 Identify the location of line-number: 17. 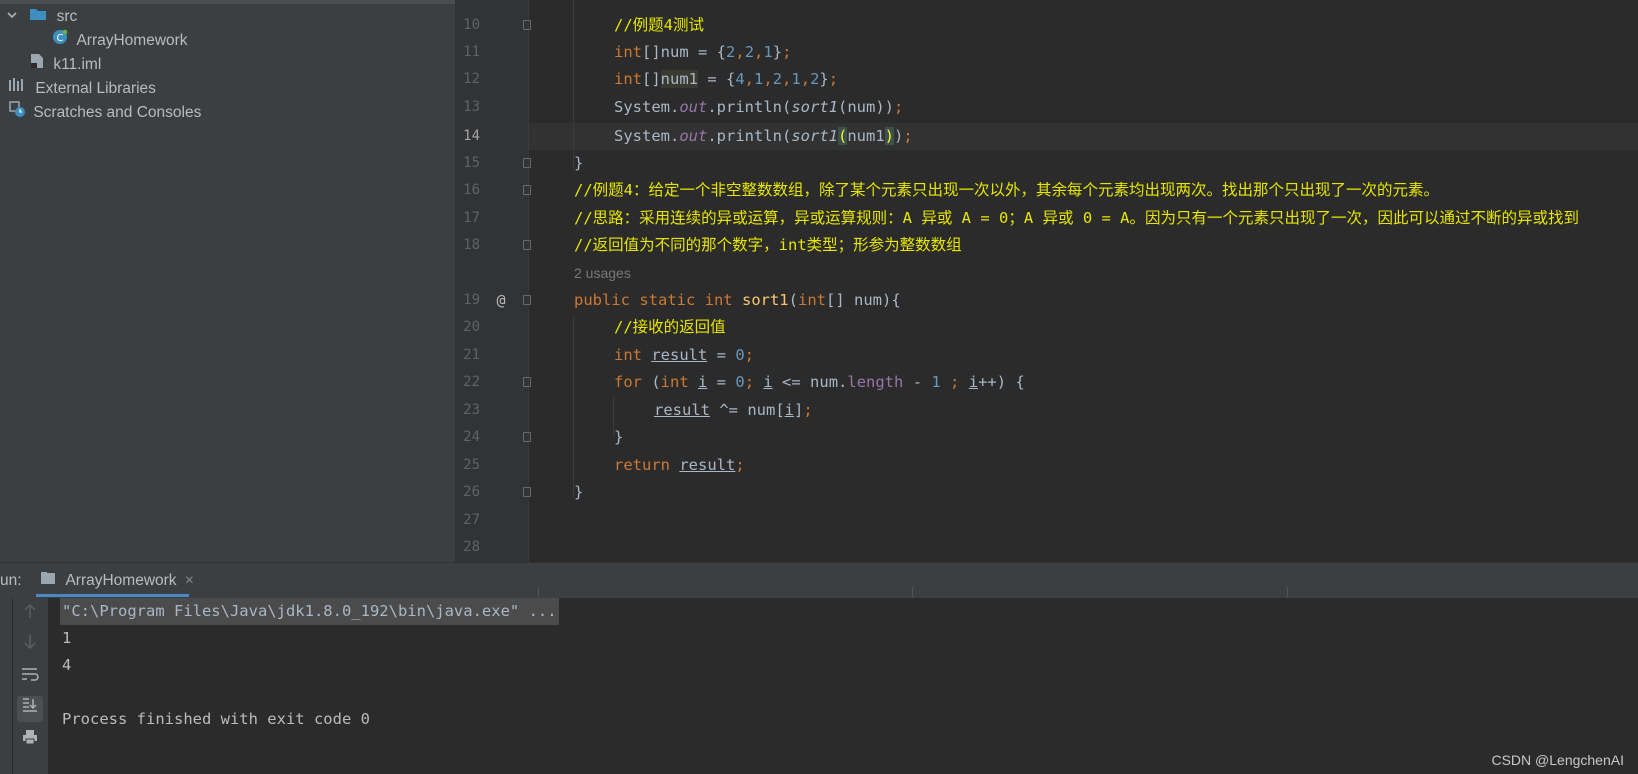
(471, 218).